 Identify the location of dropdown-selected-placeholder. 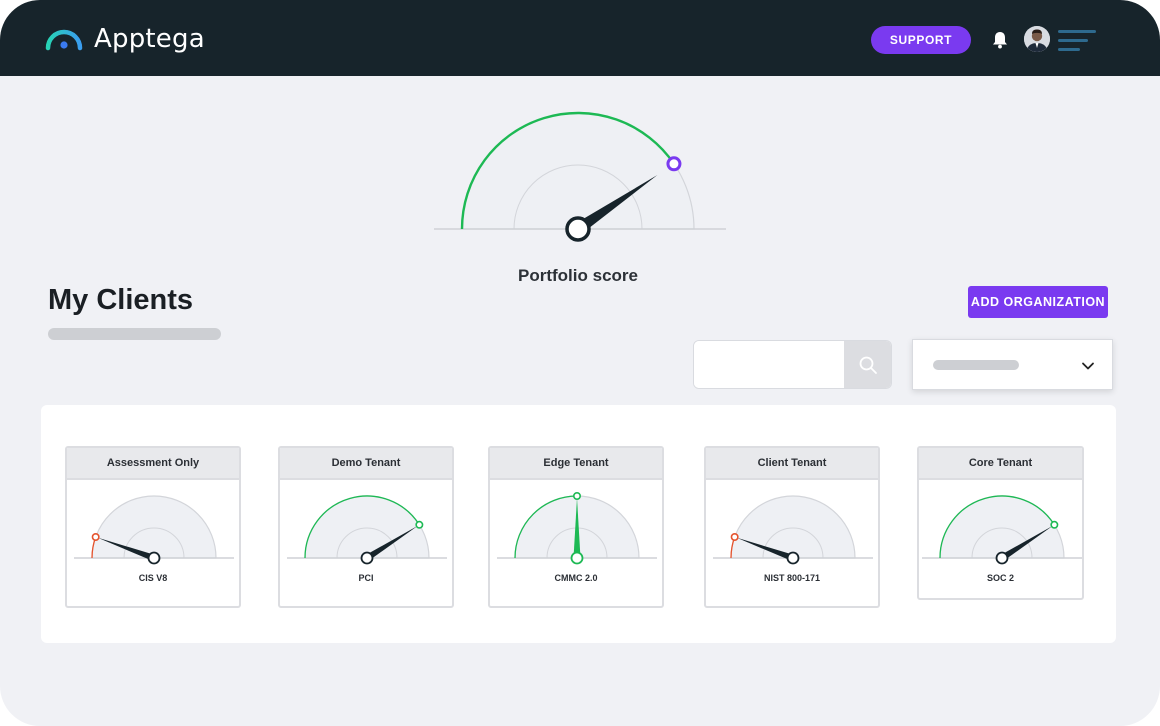
(976, 365).